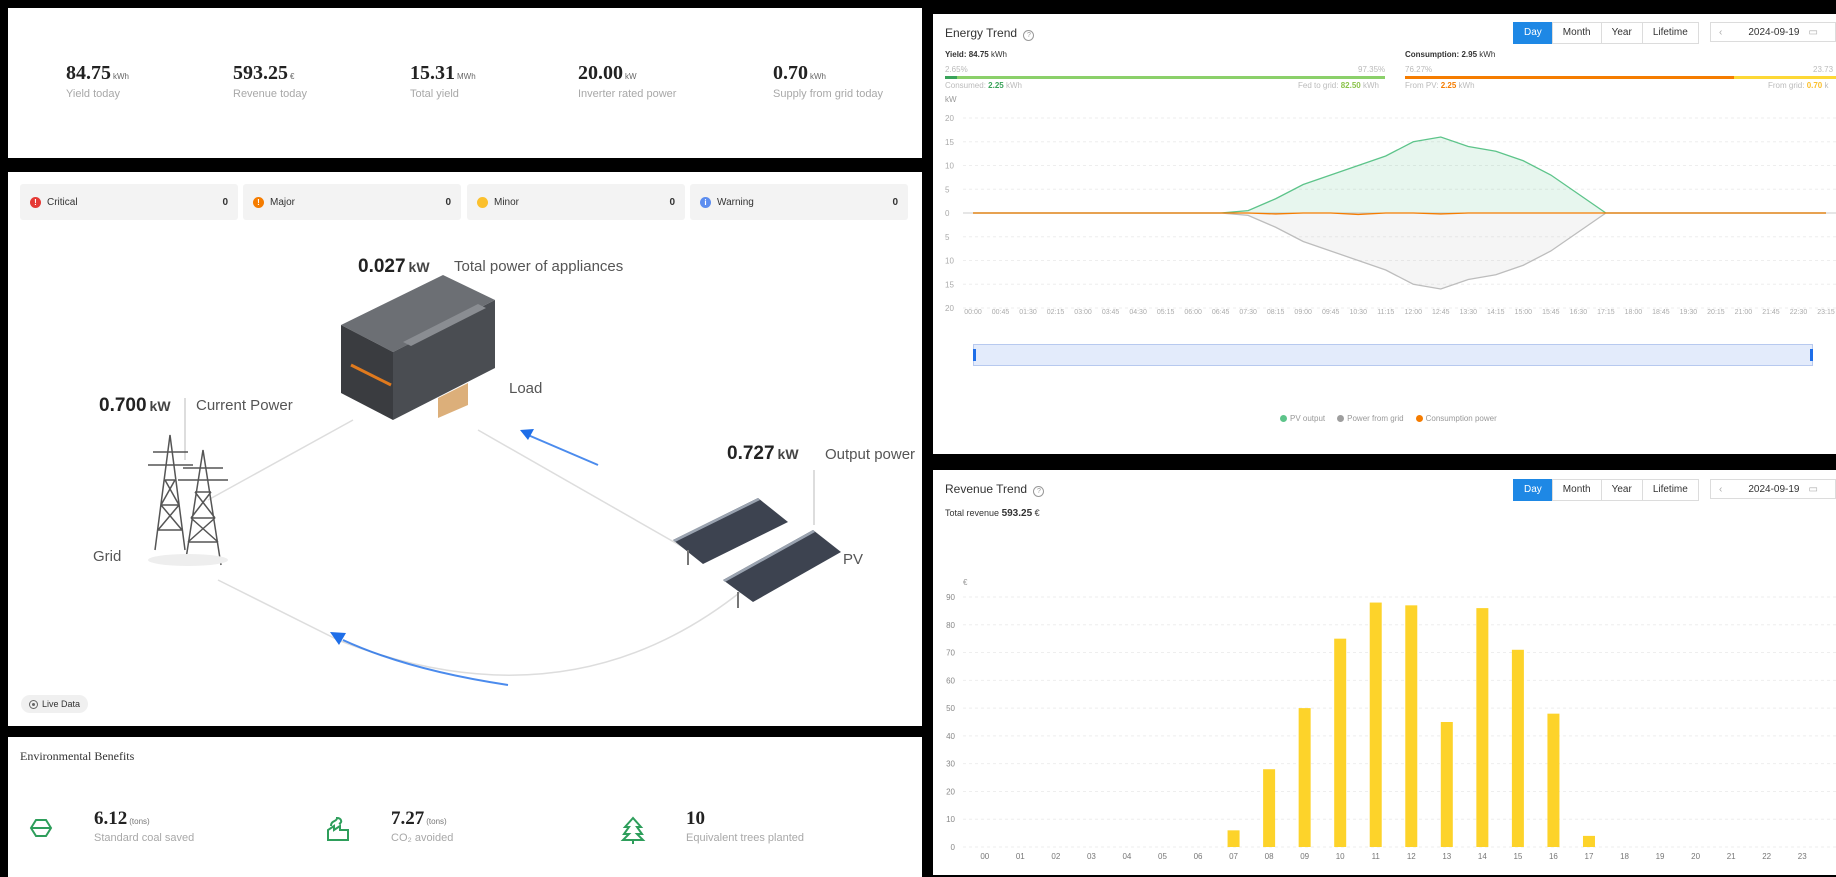 The width and height of the screenshot is (1836, 877). What do you see at coordinates (949, 142) in the screenshot?
I see `y-tick-label: 15` at bounding box center [949, 142].